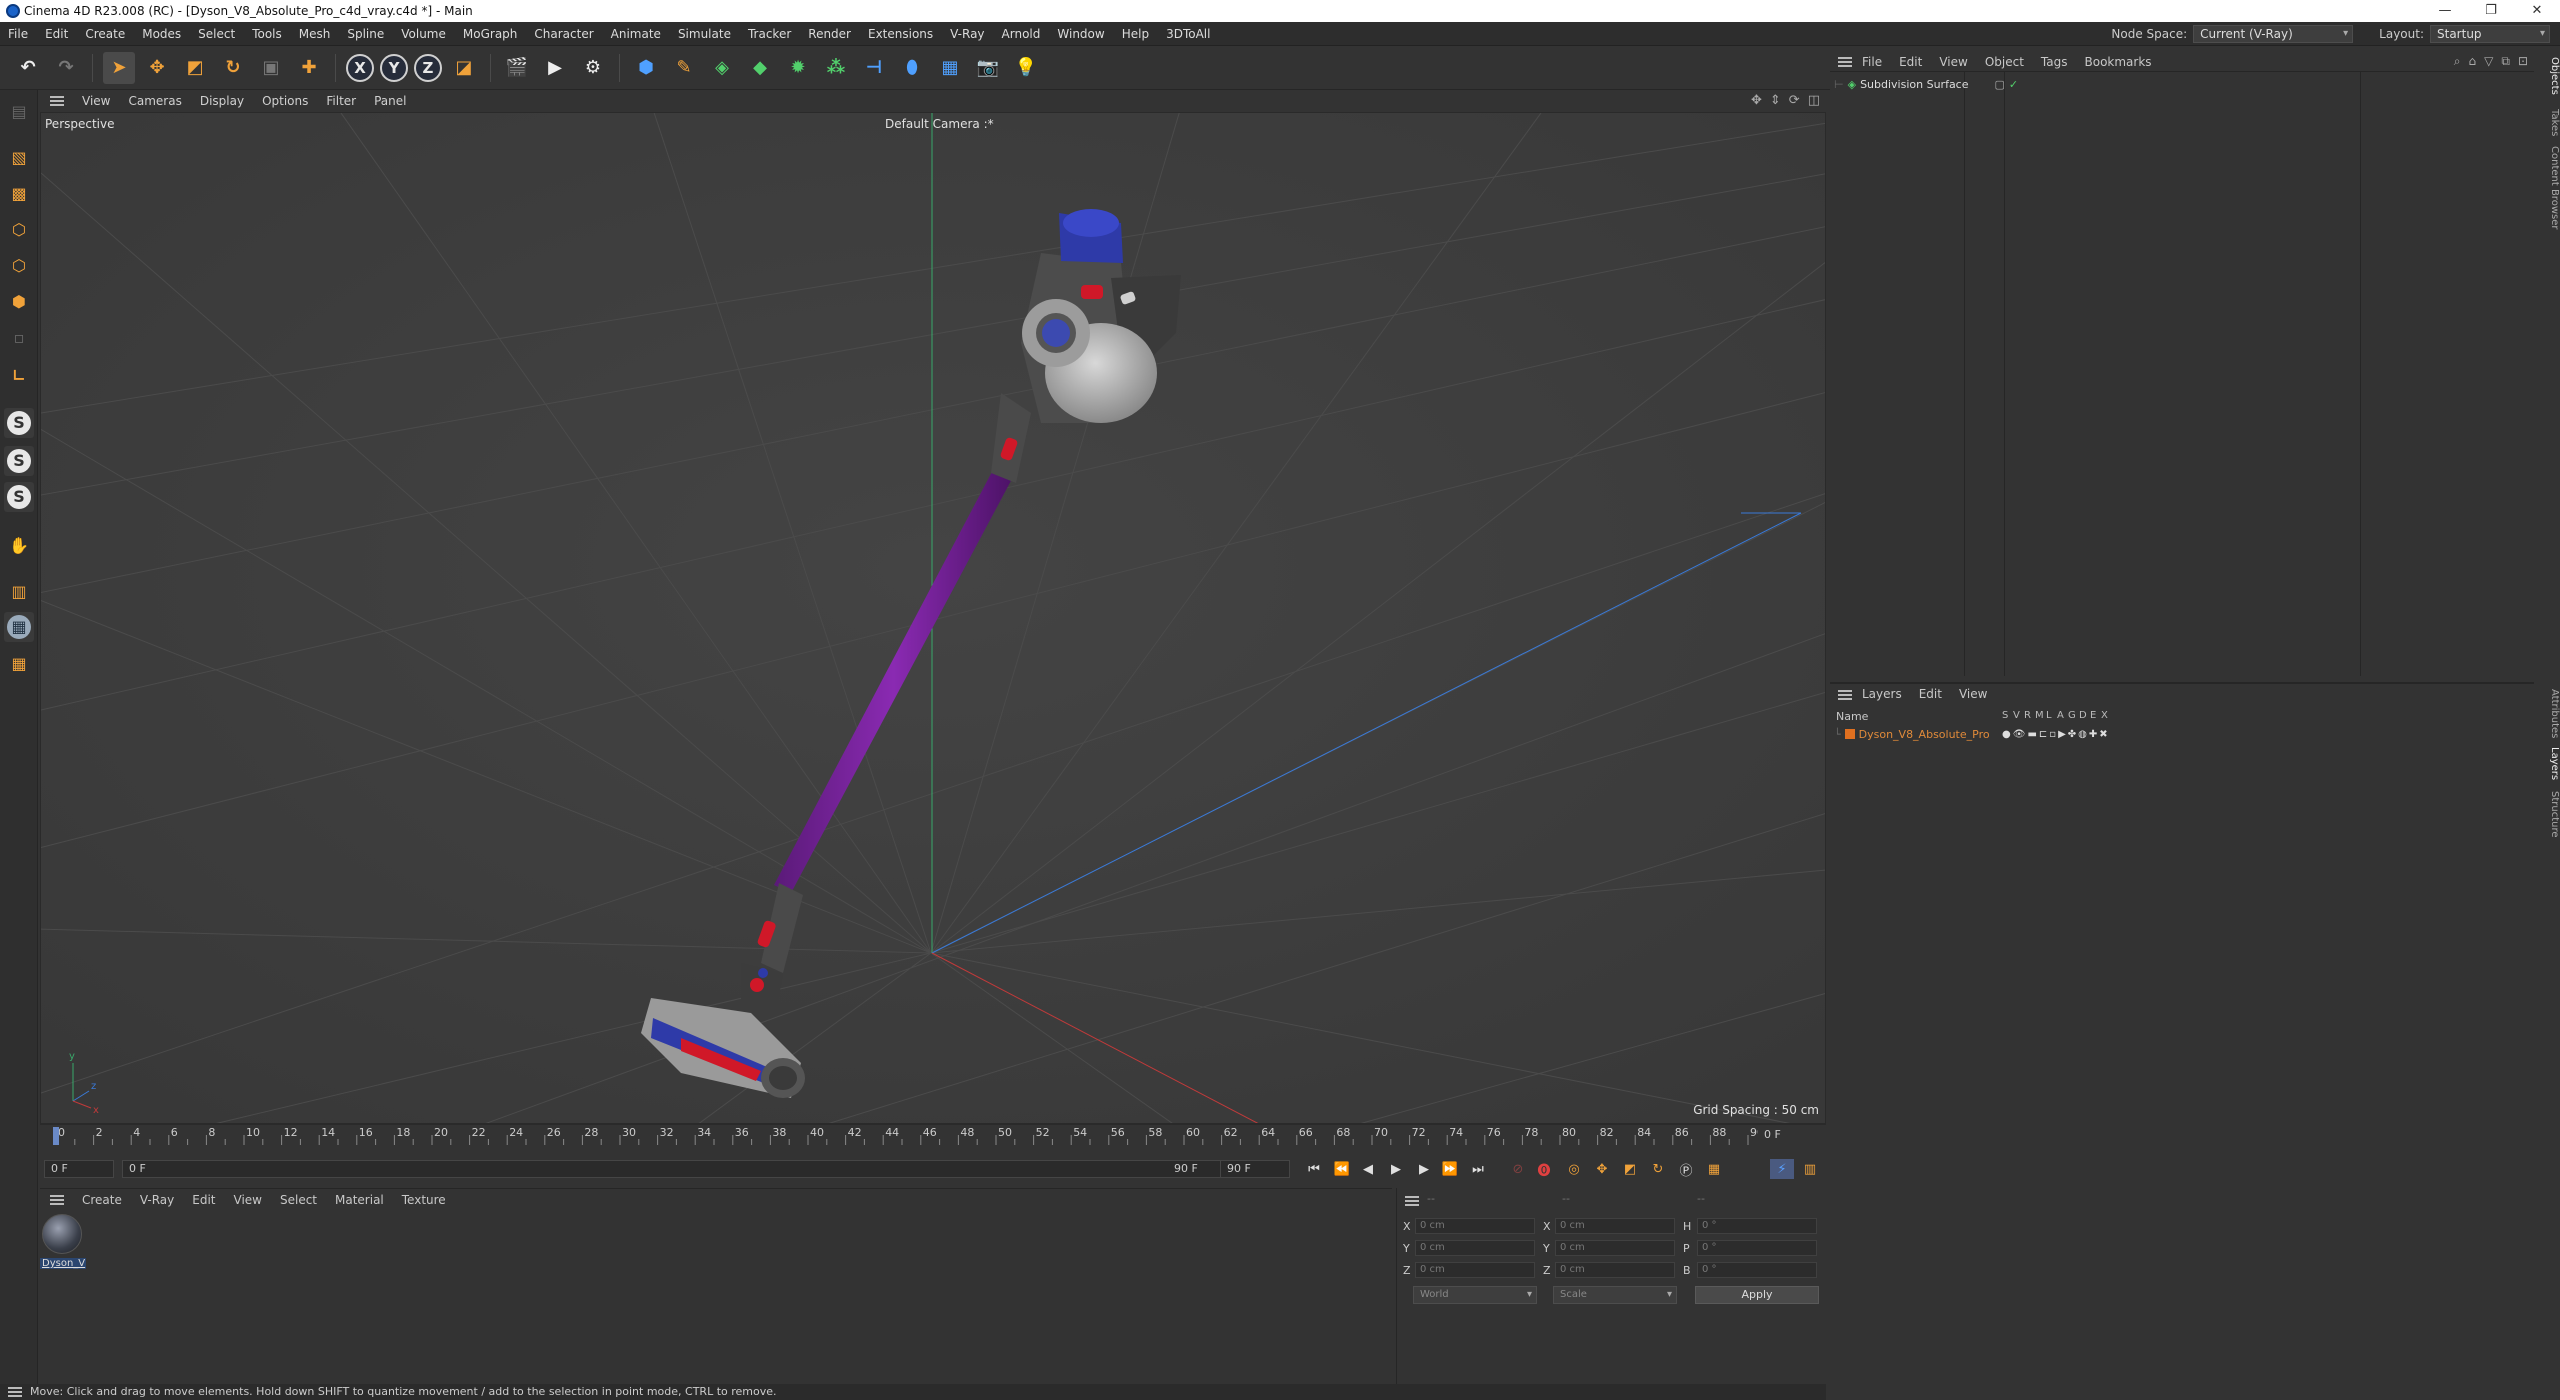  I want to click on menu-help: Help, so click(1135, 34).